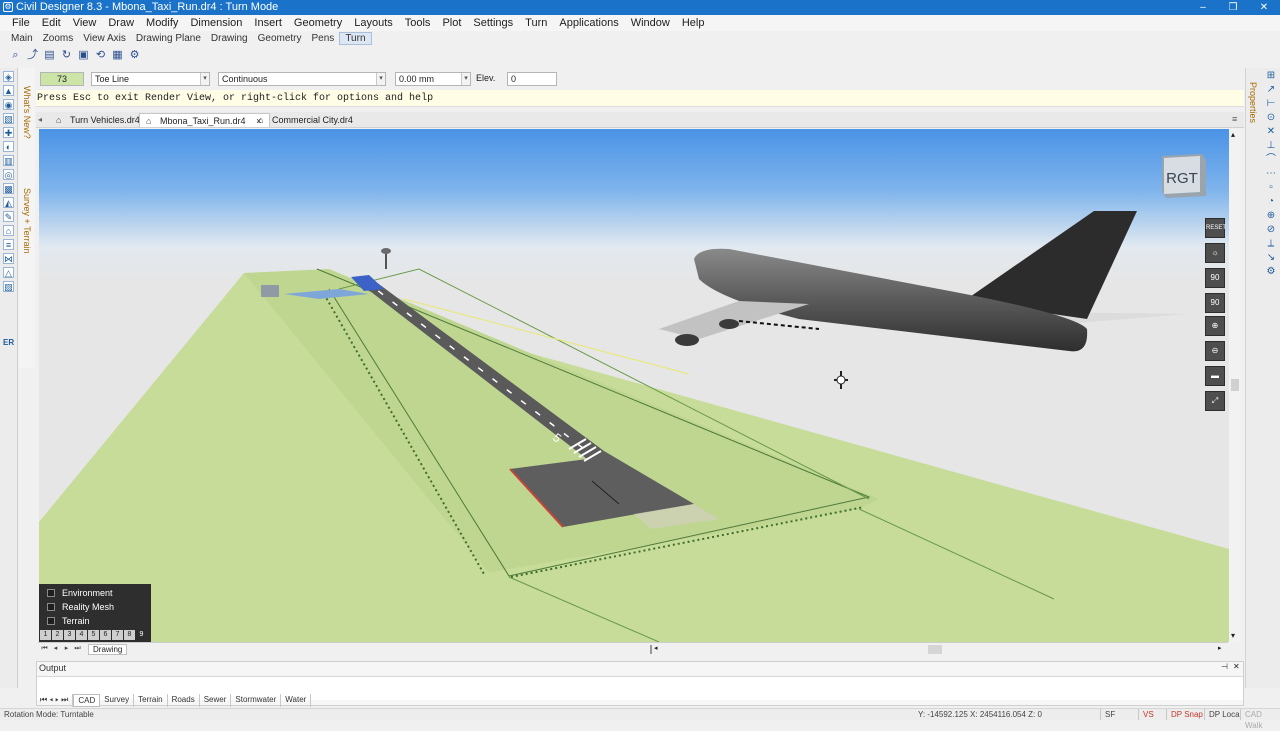 Image resolution: width=1280 pixels, height=731 pixels. Describe the element at coordinates (8, 230) in the screenshot. I see `tool-icon-12: ⌂` at that location.